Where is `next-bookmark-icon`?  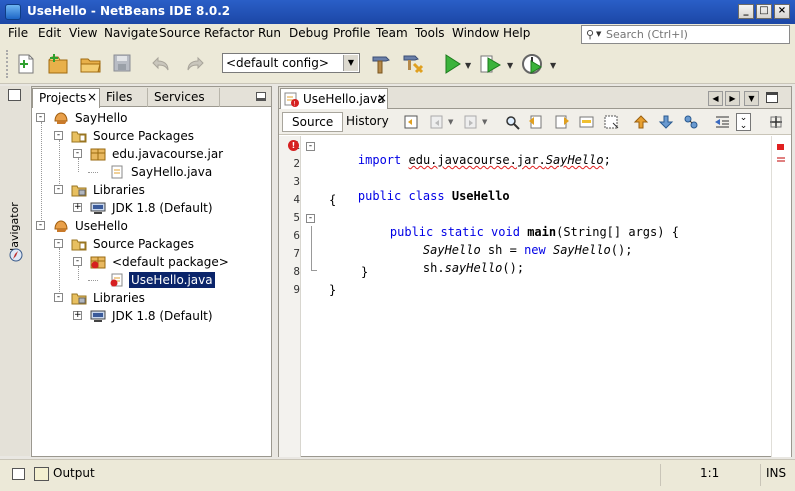 next-bookmark-icon is located at coordinates (666, 122).